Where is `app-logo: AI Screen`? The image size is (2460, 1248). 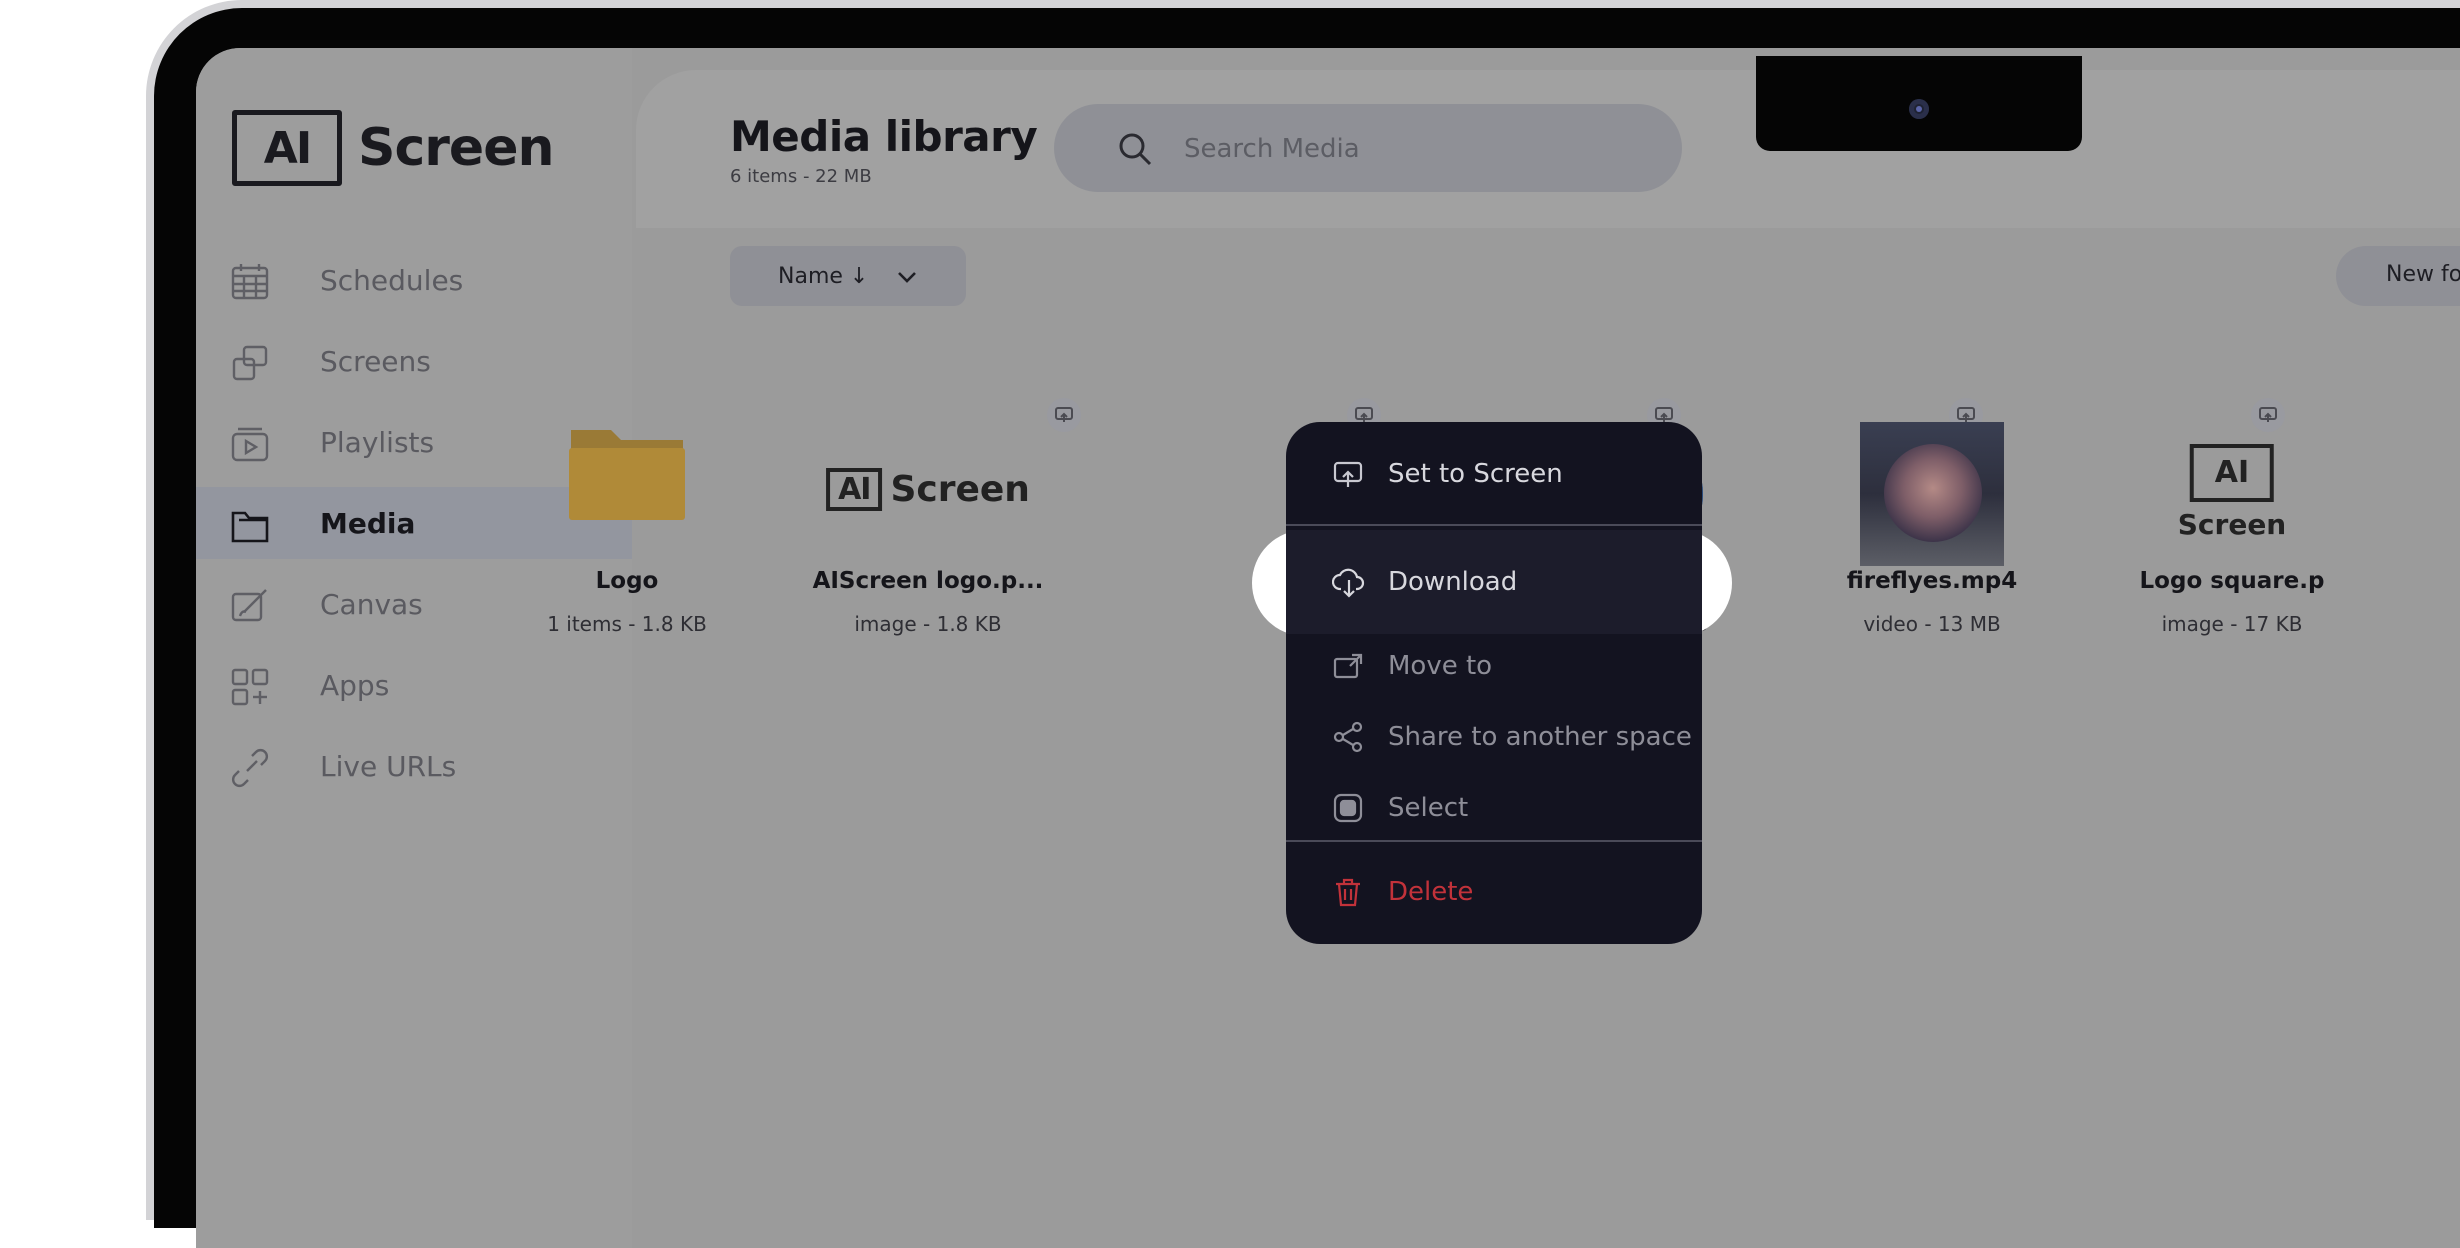 app-logo: AI Screen is located at coordinates (393, 148).